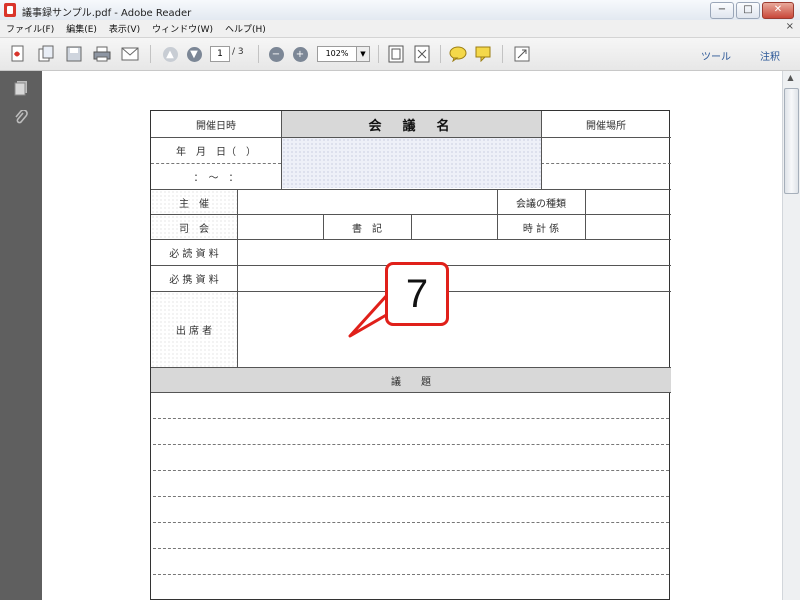 Image resolution: width=800 pixels, height=600 pixels. What do you see at coordinates (130, 54) in the screenshot?
I see `email-icon` at bounding box center [130, 54].